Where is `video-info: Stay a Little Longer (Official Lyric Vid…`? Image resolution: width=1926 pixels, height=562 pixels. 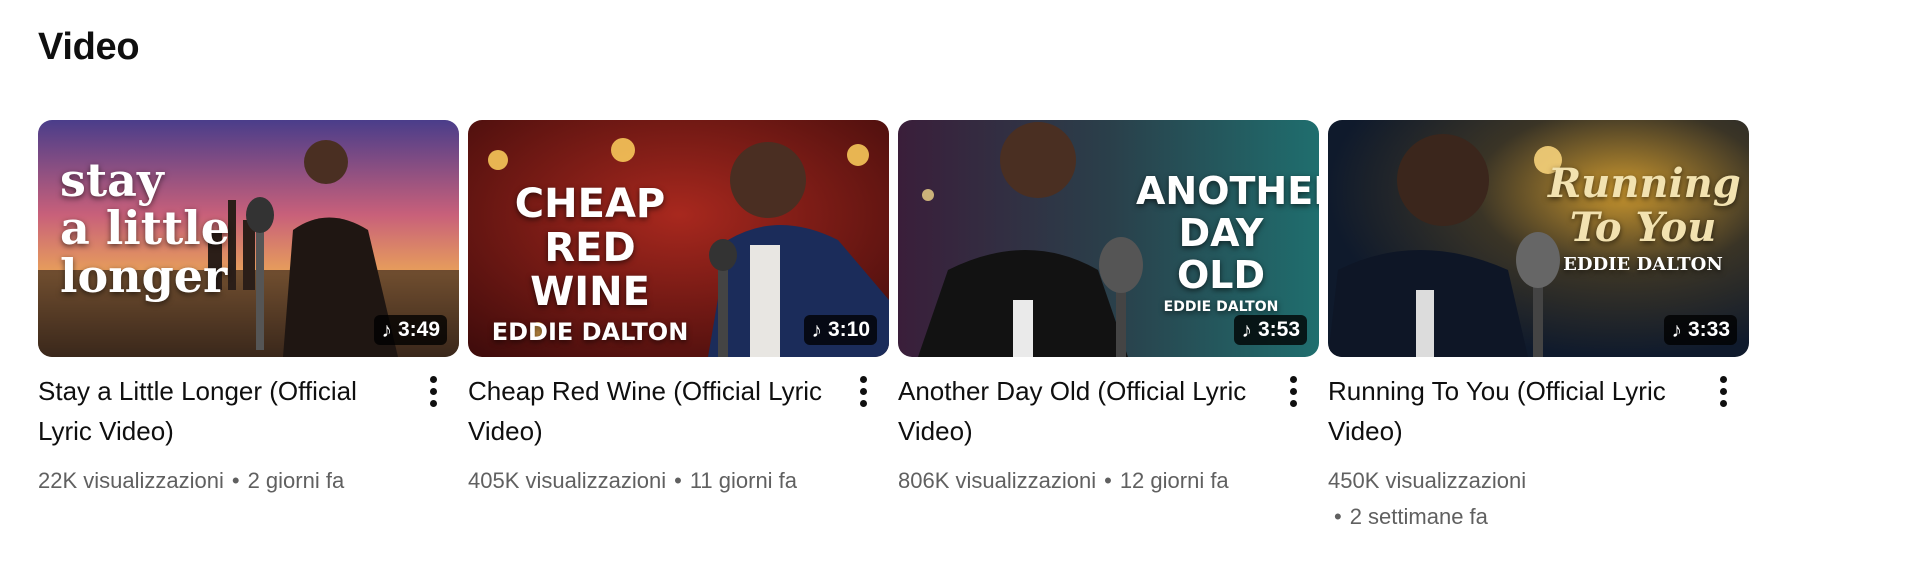
video-info: Stay a Little Longer (Official Lyric Vid… is located at coordinates (248, 411).